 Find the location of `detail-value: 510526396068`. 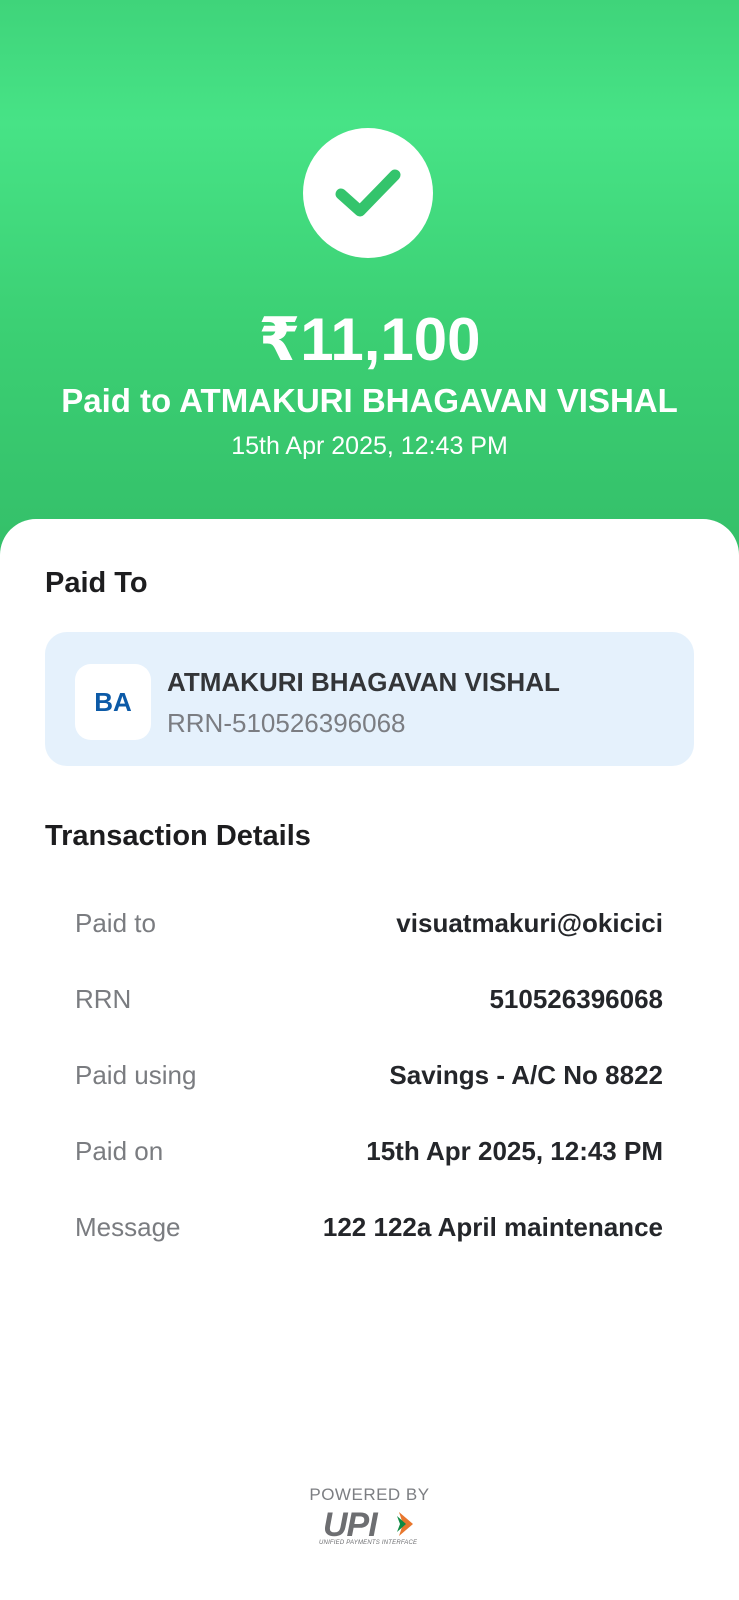

detail-value: 510526396068 is located at coordinates (576, 999).